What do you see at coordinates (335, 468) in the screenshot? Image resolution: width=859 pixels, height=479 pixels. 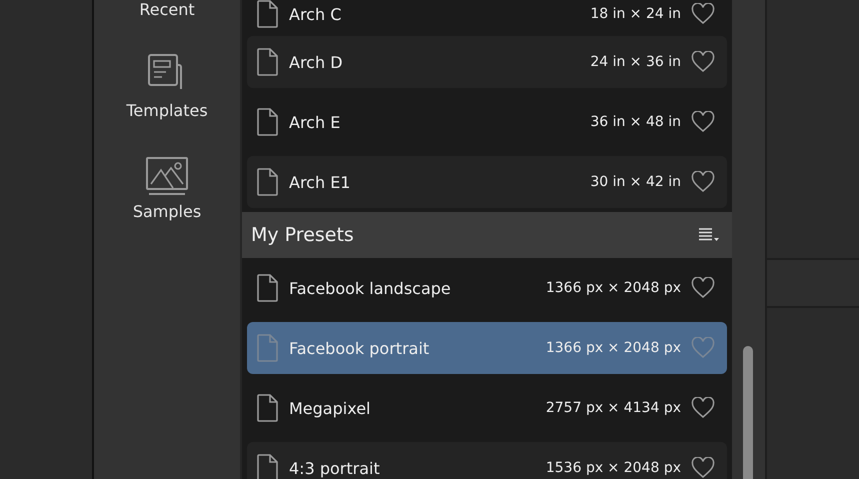 I see `preset-name: 4:3 portrait` at bounding box center [335, 468].